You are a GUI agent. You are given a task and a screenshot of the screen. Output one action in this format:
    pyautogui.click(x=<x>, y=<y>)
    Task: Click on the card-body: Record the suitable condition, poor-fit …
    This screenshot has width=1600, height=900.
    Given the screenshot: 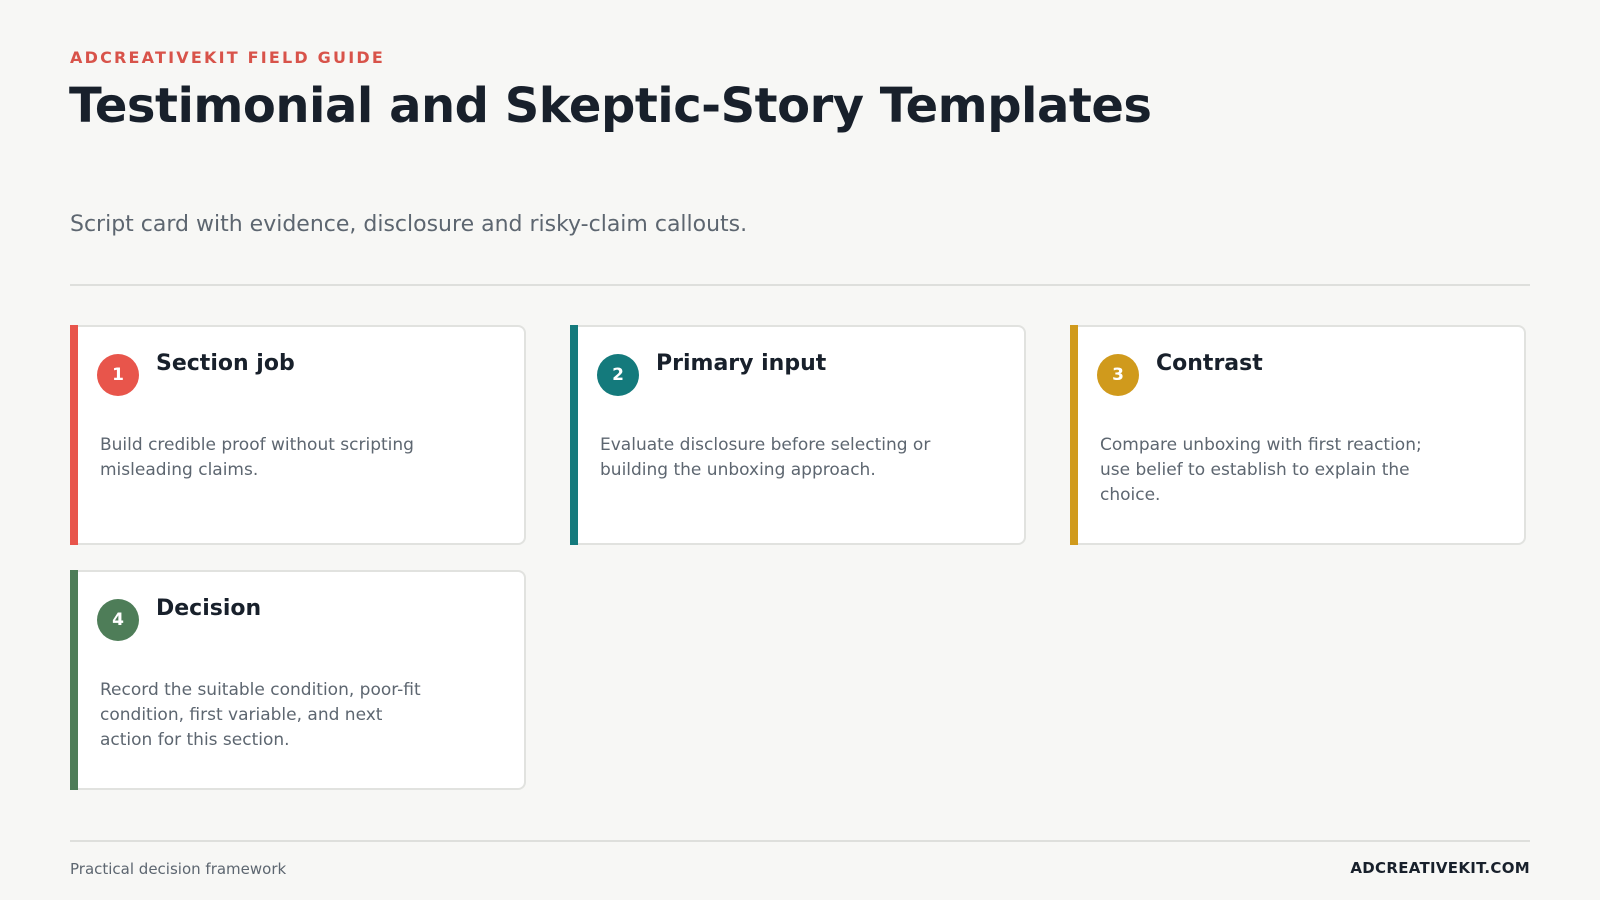 What is the action you would take?
    pyautogui.click(x=260, y=715)
    